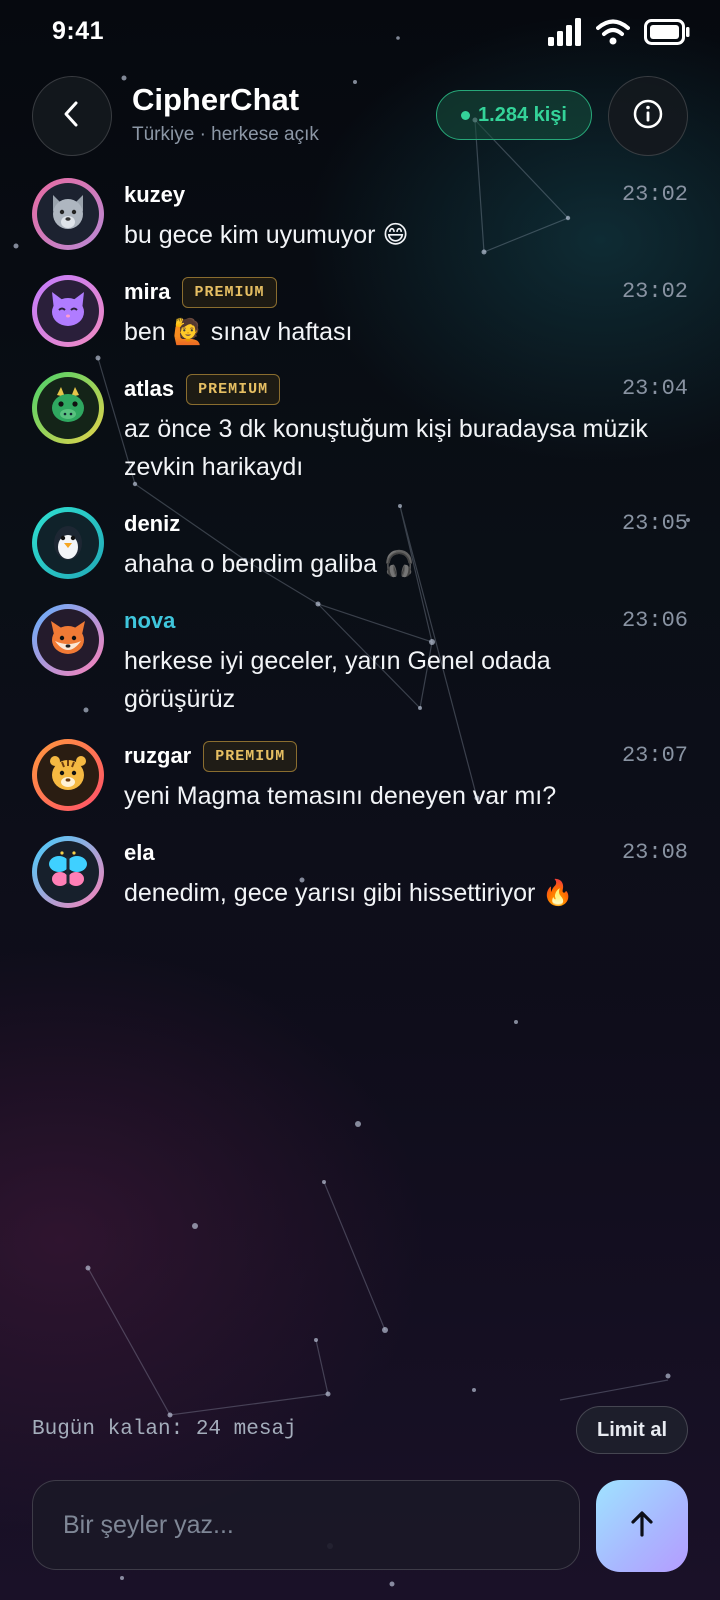 This screenshot has width=720, height=1600. I want to click on message-header: kuzey, so click(154, 195).